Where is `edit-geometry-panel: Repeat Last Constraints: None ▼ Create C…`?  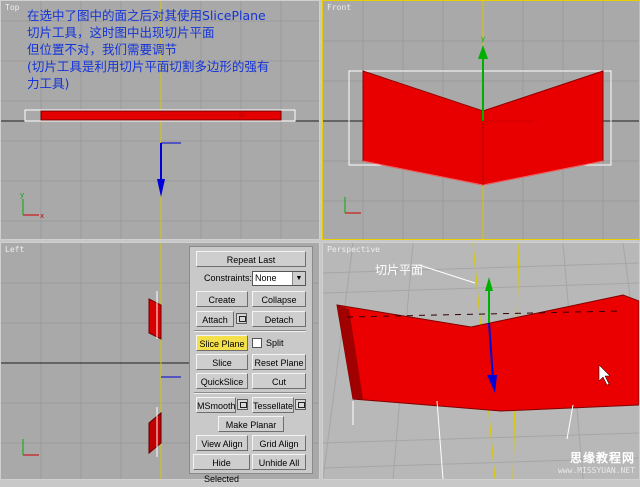
edit-geometry-panel: Repeat Last Constraints: None ▼ Create C… is located at coordinates (251, 365).